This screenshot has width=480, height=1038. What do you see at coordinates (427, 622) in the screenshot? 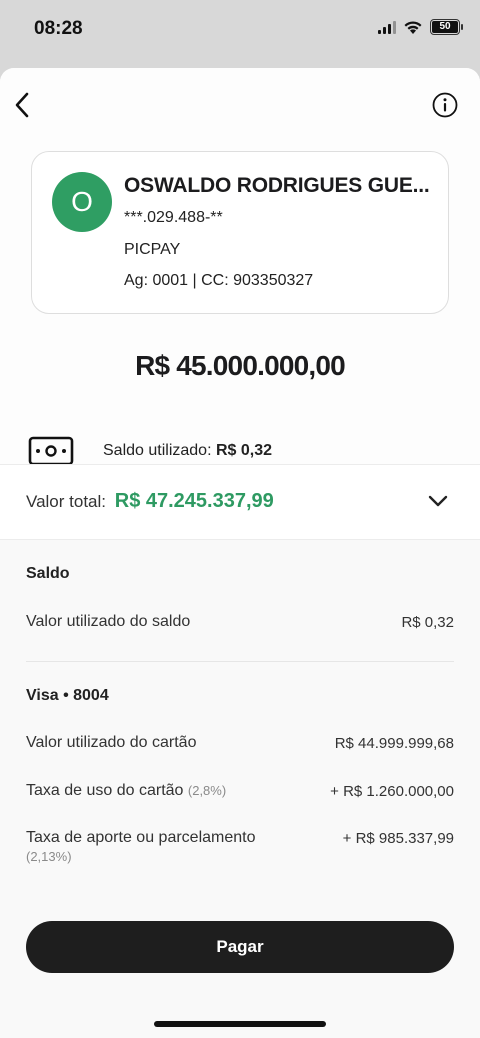
I see `saldo-used-value: R$ 0,32` at bounding box center [427, 622].